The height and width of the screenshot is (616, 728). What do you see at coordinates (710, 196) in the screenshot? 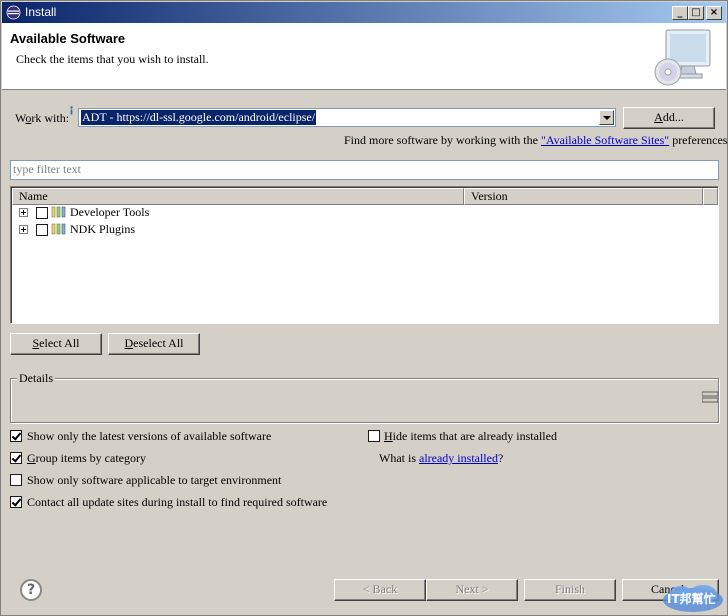
I see `column-header-filler` at bounding box center [710, 196].